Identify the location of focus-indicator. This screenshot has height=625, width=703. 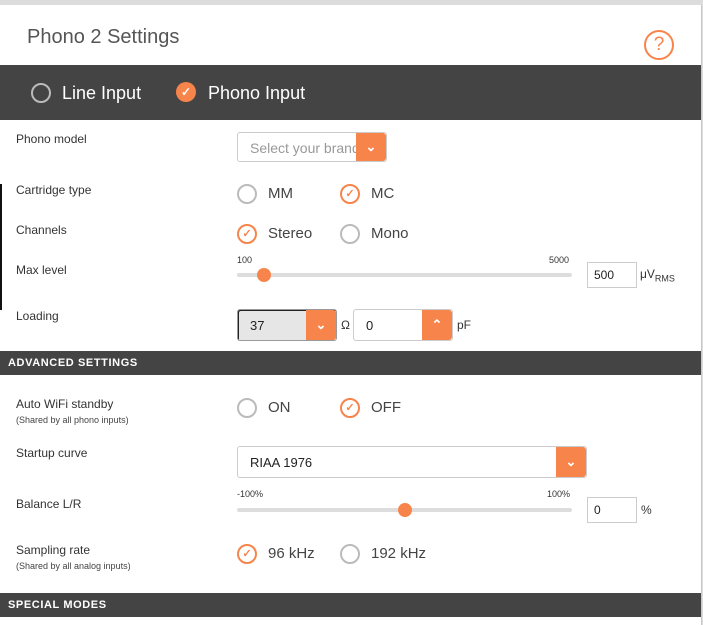
(1, 247).